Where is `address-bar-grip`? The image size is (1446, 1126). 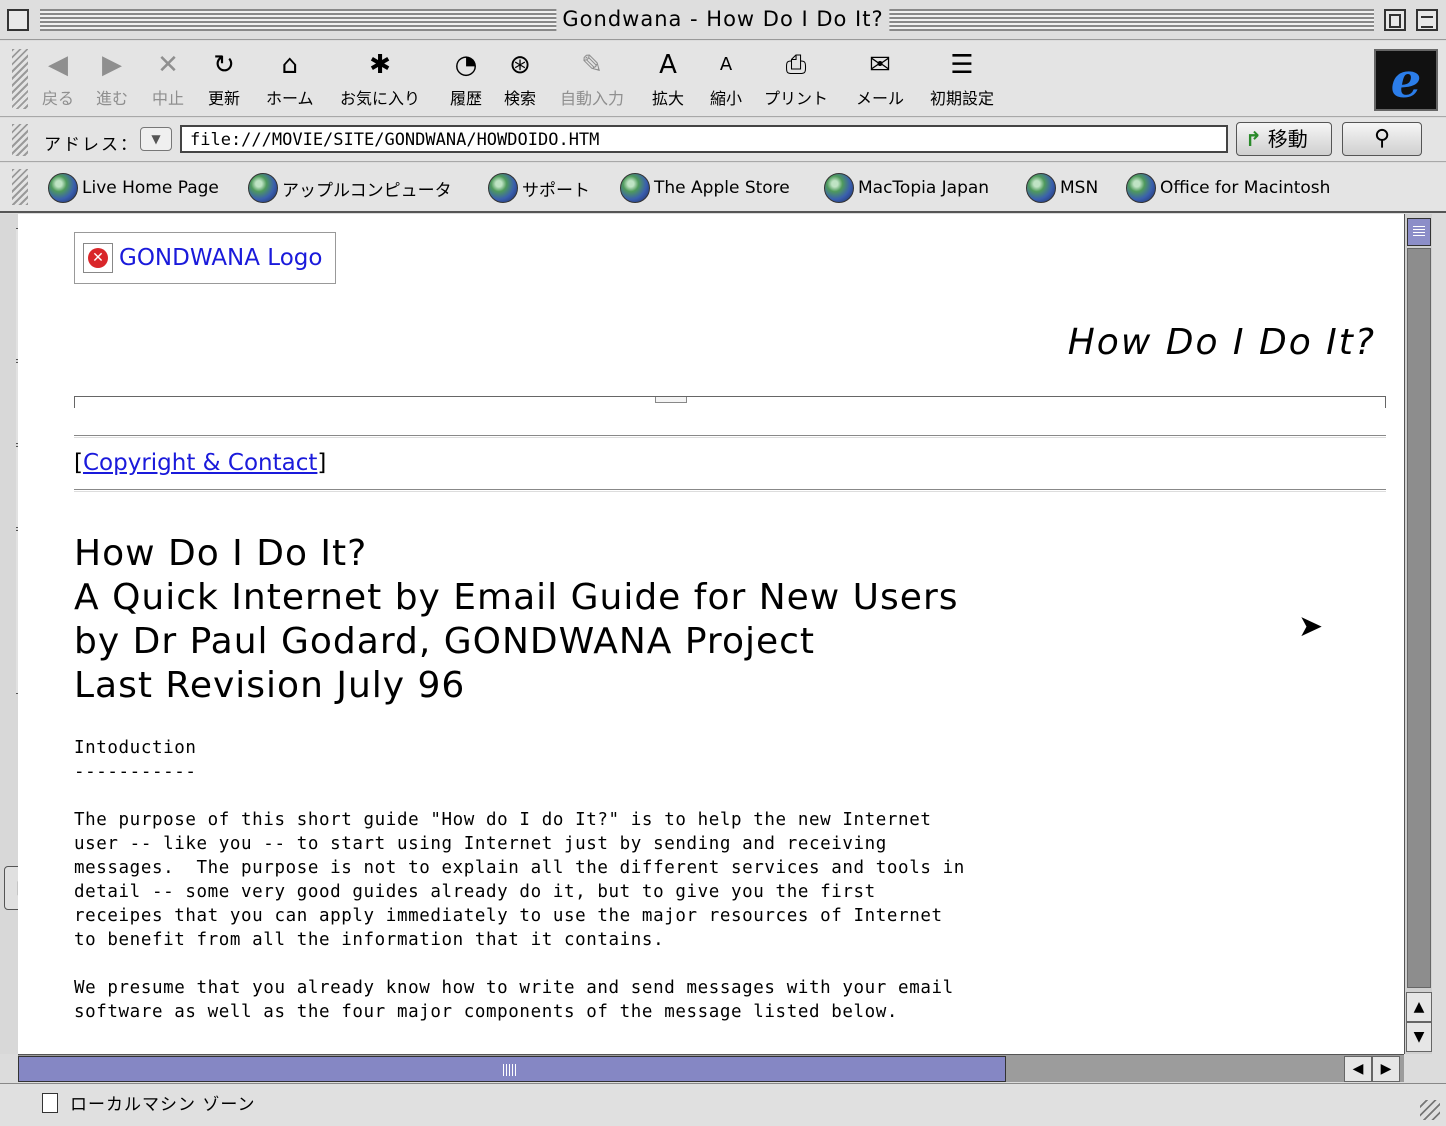
address-bar-grip is located at coordinates (20, 140).